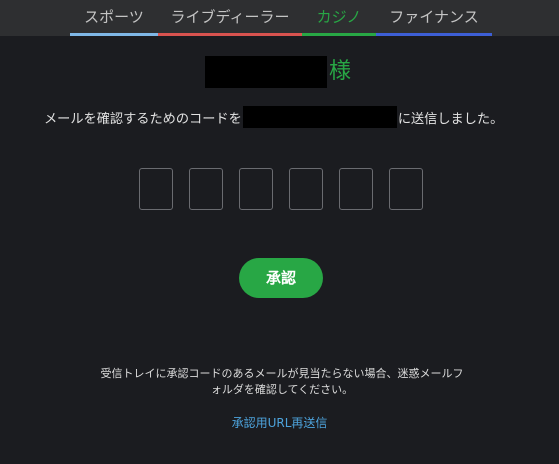 The height and width of the screenshot is (464, 559). I want to click on code-inputs, so click(281, 189).